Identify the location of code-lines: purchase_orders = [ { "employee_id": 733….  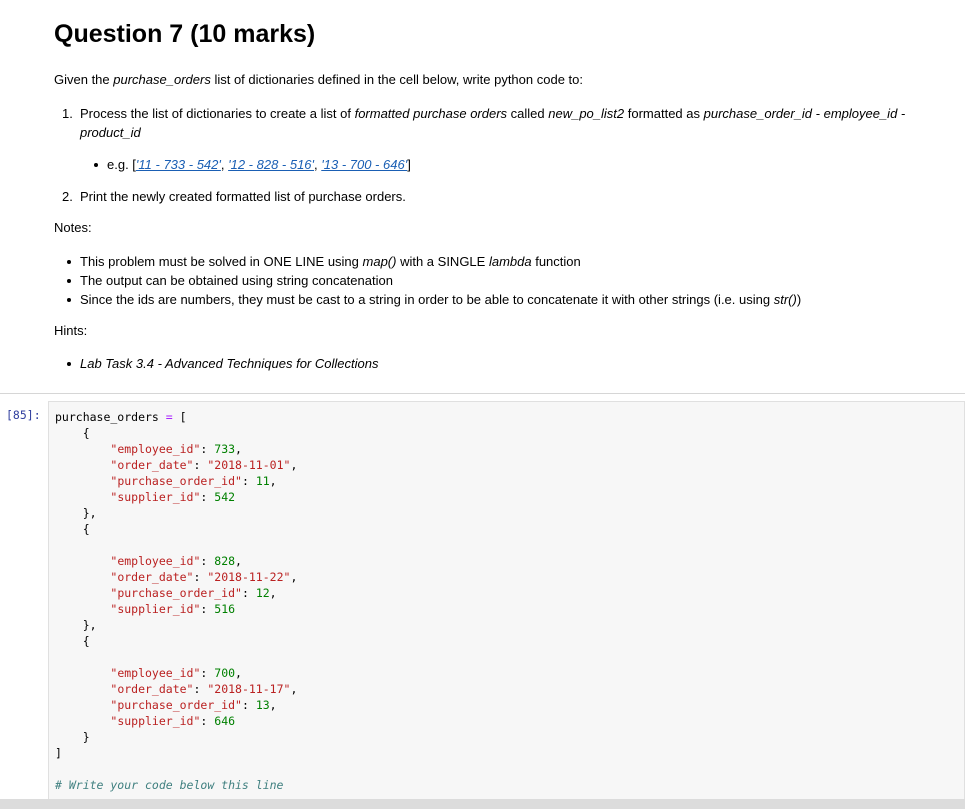
(176, 601).